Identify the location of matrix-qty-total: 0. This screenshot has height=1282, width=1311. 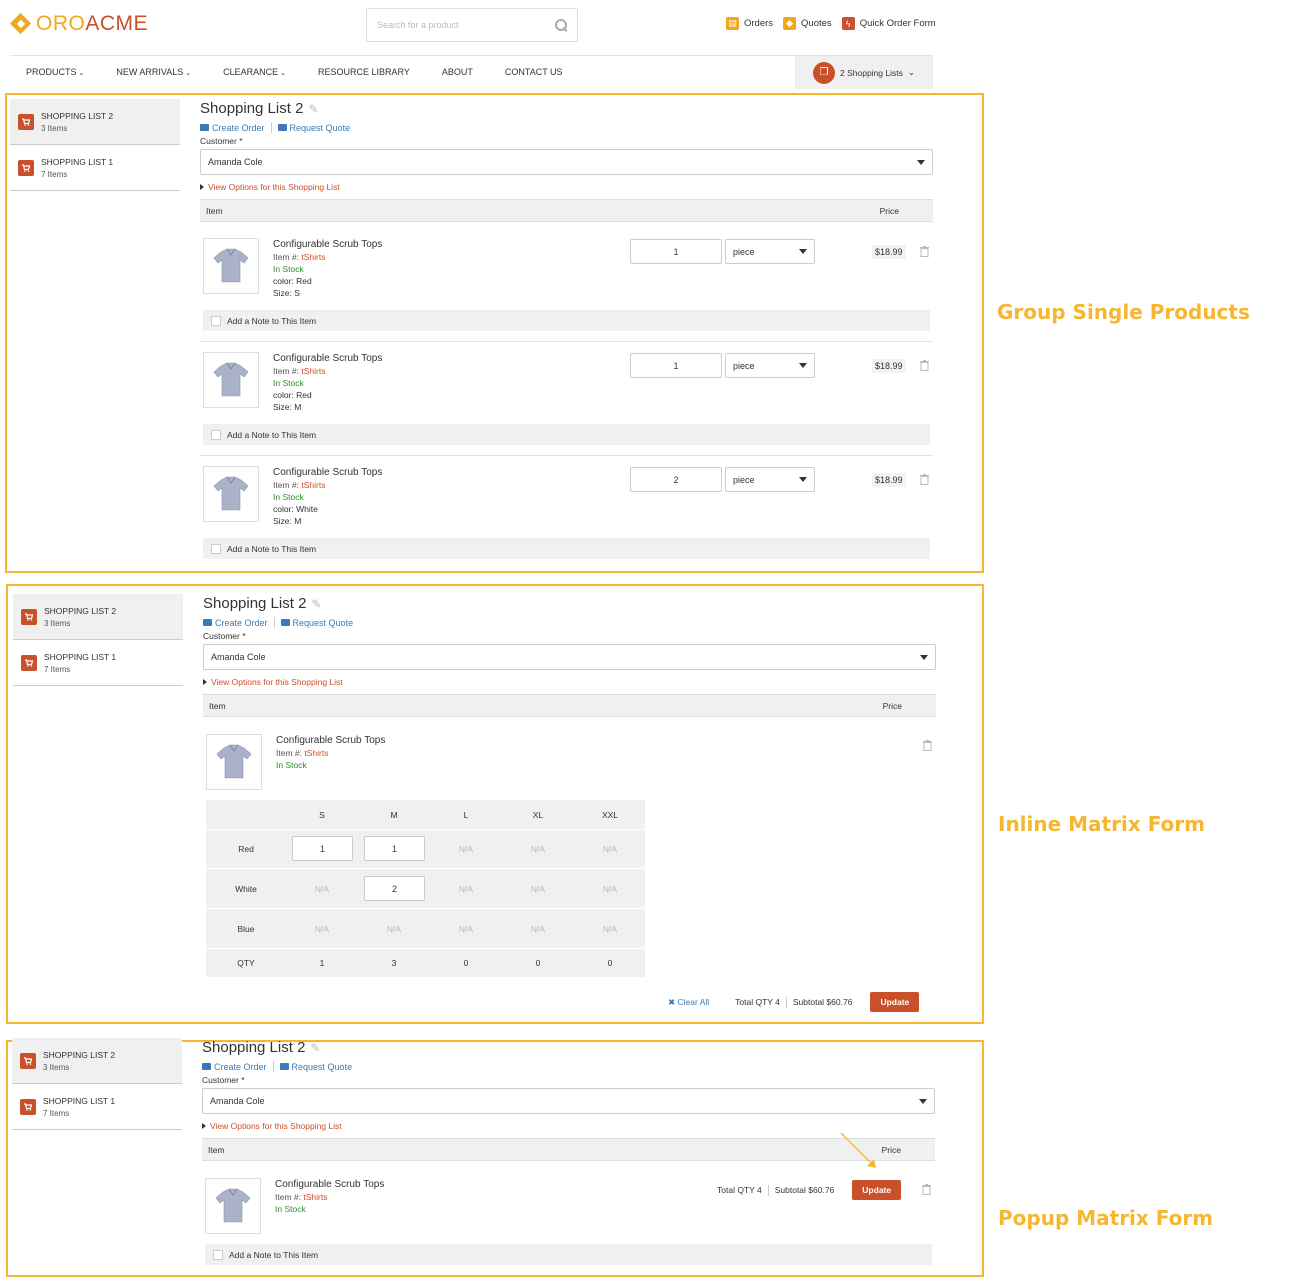
(538, 963).